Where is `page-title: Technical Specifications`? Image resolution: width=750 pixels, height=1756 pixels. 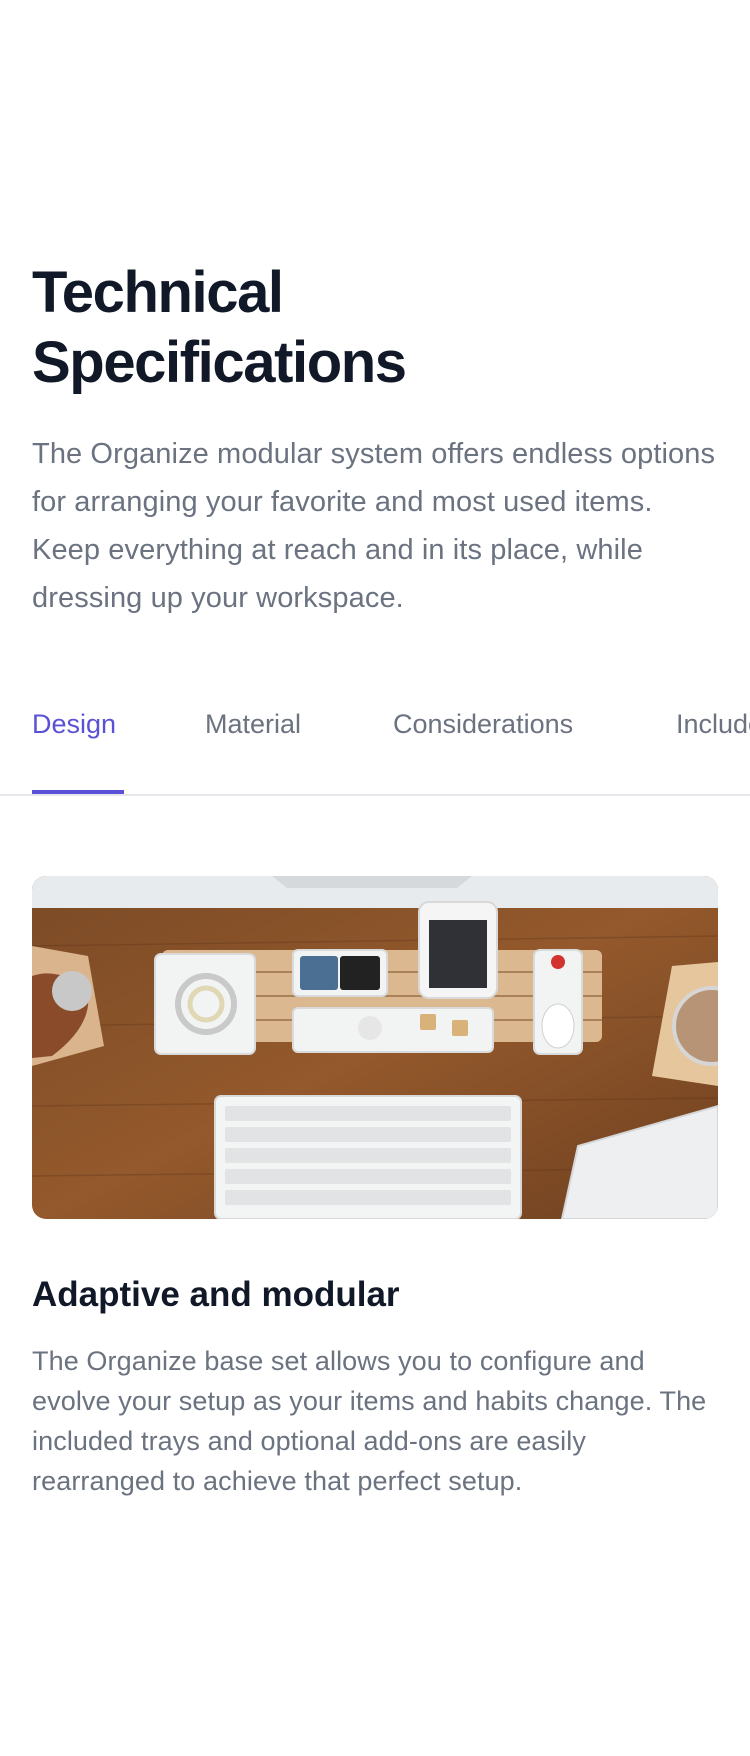 page-title: Technical Specifications is located at coordinates (377, 328).